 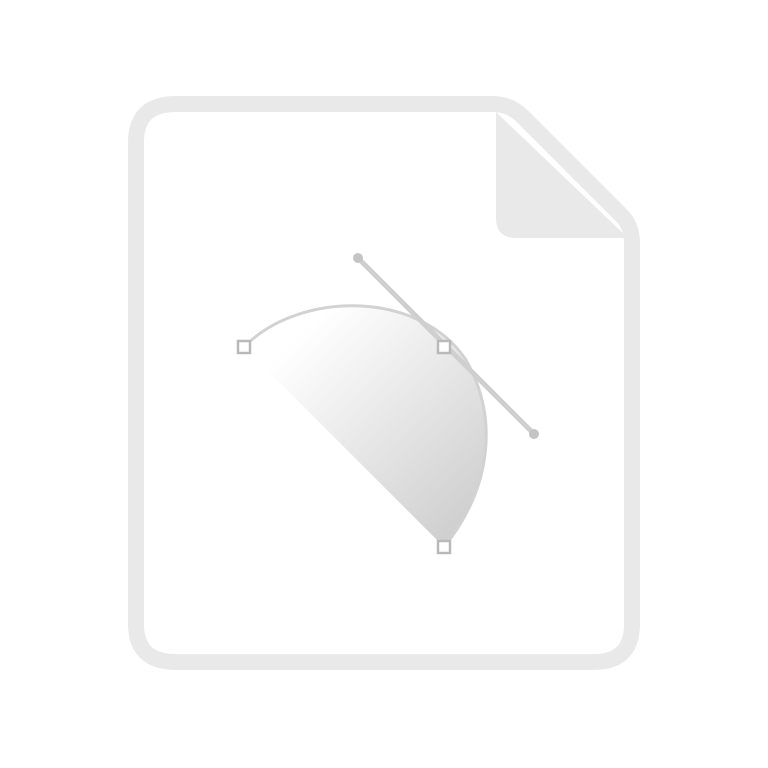 I want to click on anchor-point-top-right, so click(x=444, y=347).